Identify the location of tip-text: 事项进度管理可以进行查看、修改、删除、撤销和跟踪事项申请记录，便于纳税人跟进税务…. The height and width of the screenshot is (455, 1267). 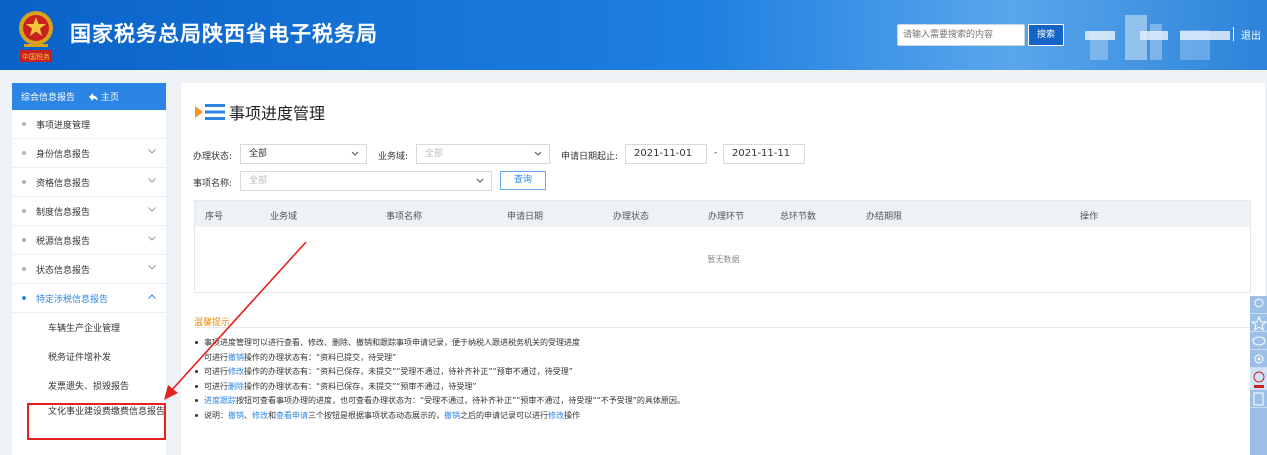
(392, 342).